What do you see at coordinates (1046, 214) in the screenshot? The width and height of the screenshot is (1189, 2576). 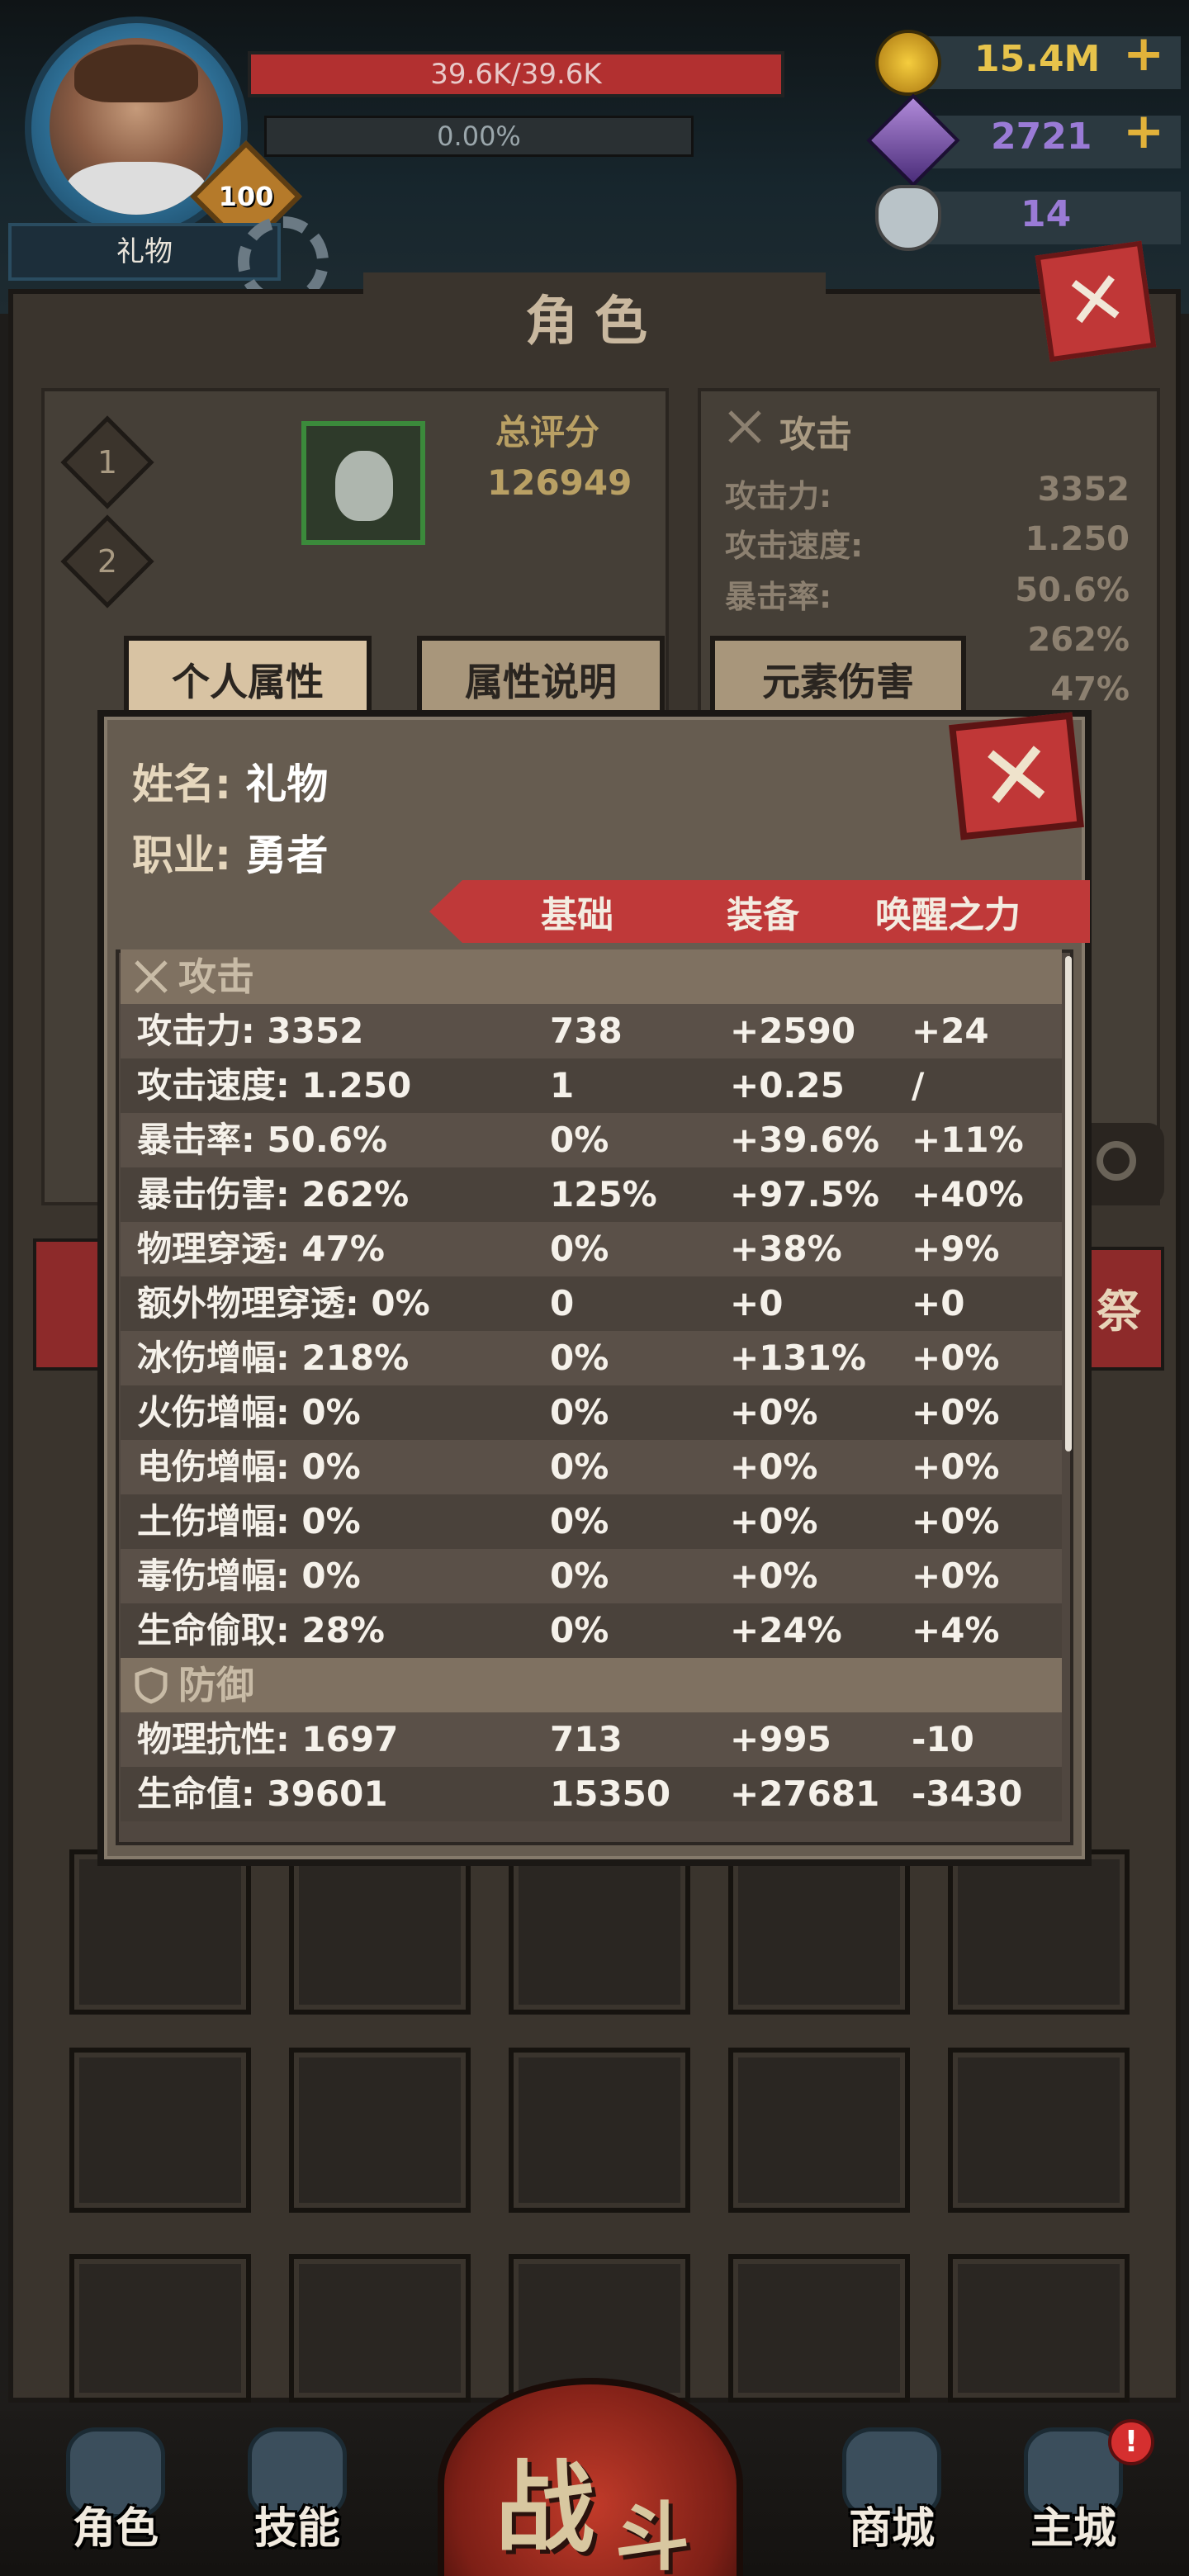 I see `skull-amount: 14` at bounding box center [1046, 214].